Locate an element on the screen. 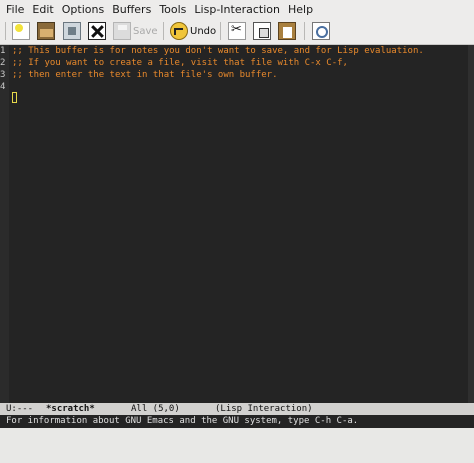 The width and height of the screenshot is (474, 463). modeline-buffer-name: *scratch* is located at coordinates (70, 409).